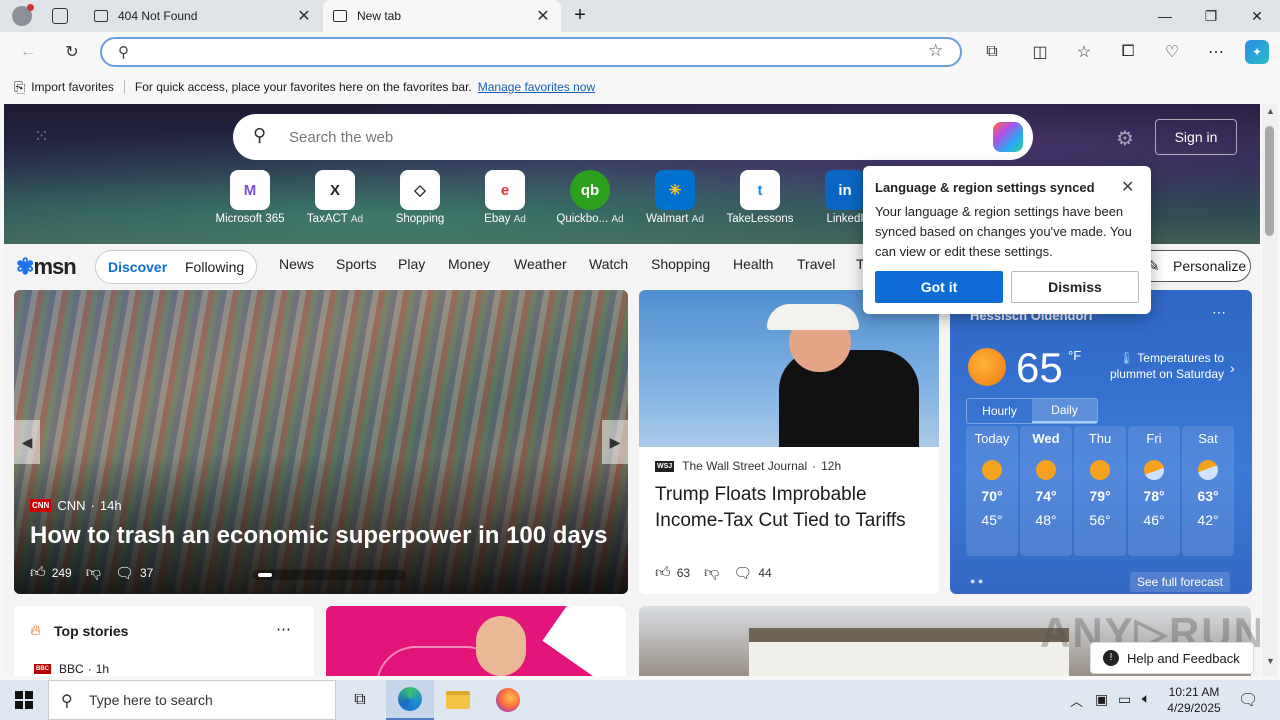 The image size is (1280, 720). What do you see at coordinates (1154, 491) in the screenshot?
I see `forecast-day: Fri 78° 46°` at bounding box center [1154, 491].